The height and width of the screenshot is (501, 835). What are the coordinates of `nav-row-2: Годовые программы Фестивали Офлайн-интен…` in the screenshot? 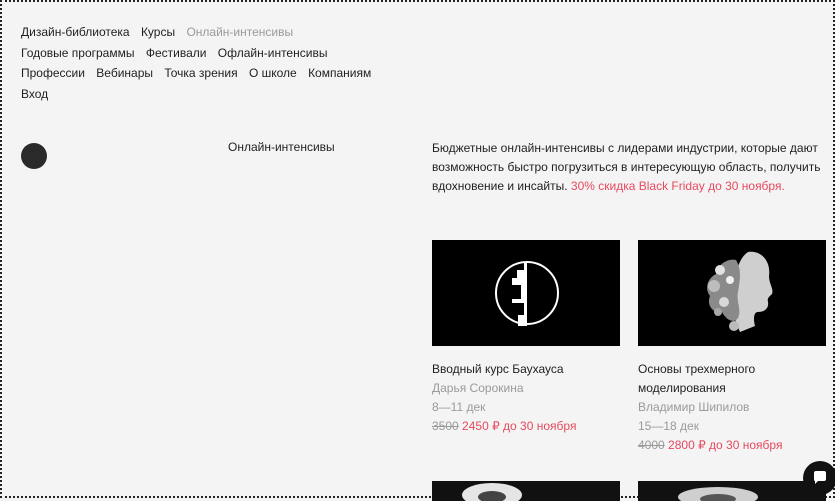 It's located at (231, 53).